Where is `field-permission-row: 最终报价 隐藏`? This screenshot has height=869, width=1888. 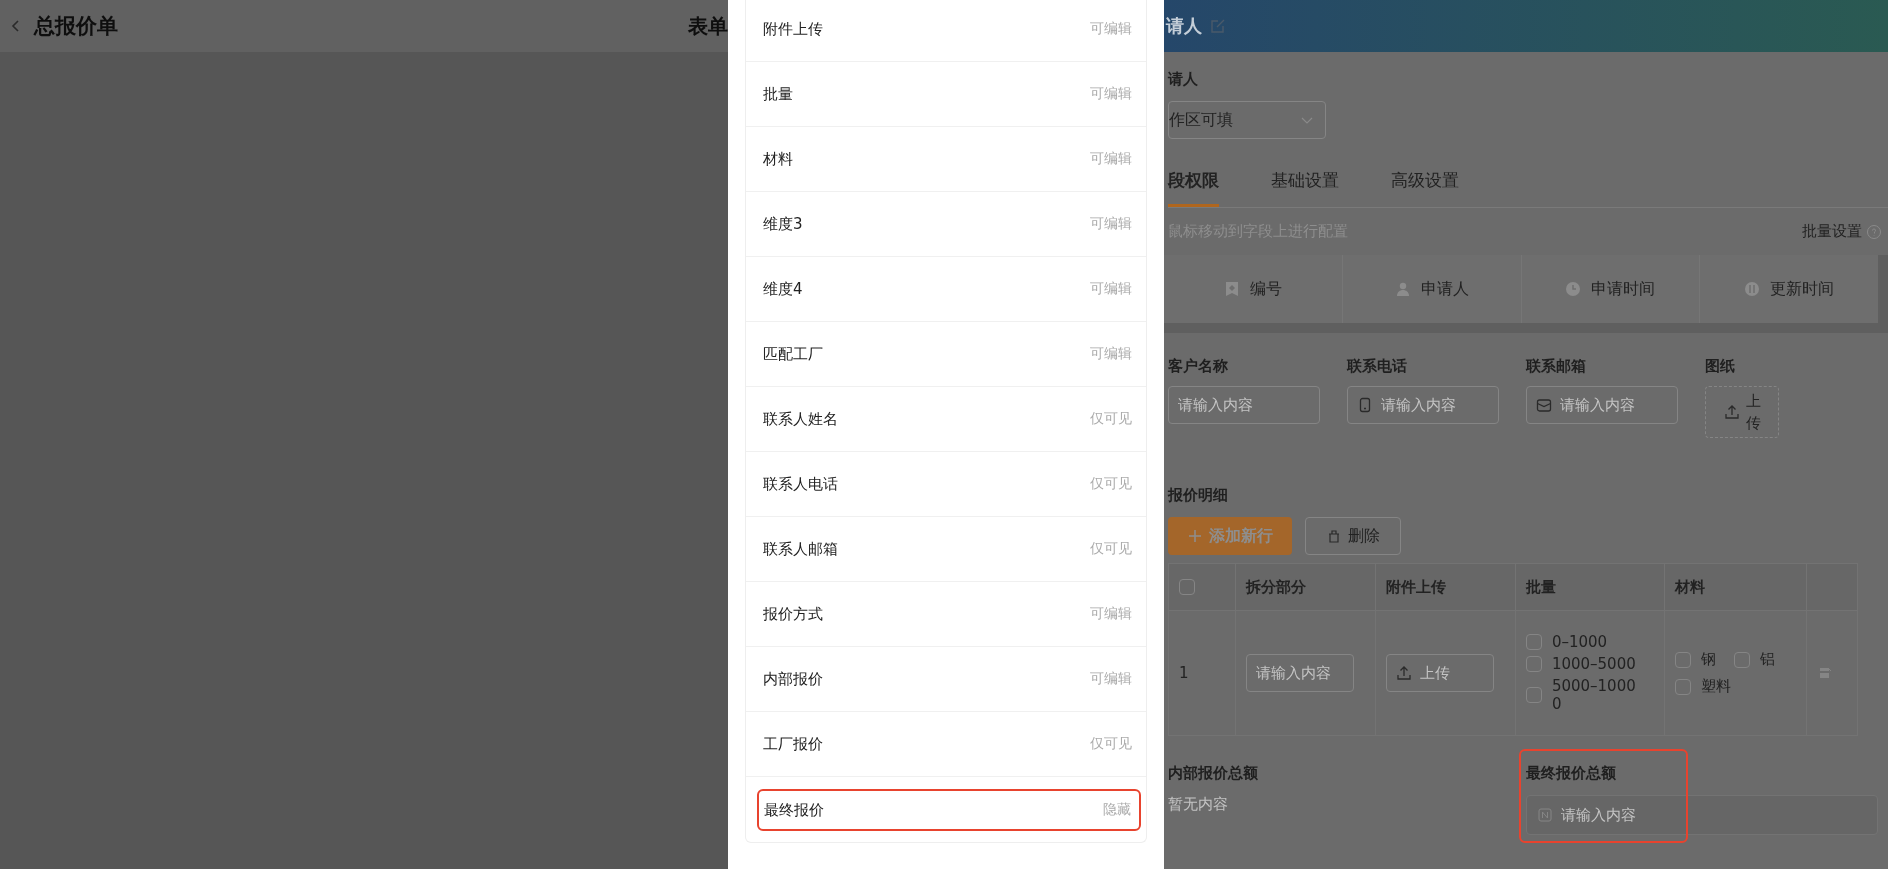
field-permission-row: 最终报价 隐藏 is located at coordinates (949, 810).